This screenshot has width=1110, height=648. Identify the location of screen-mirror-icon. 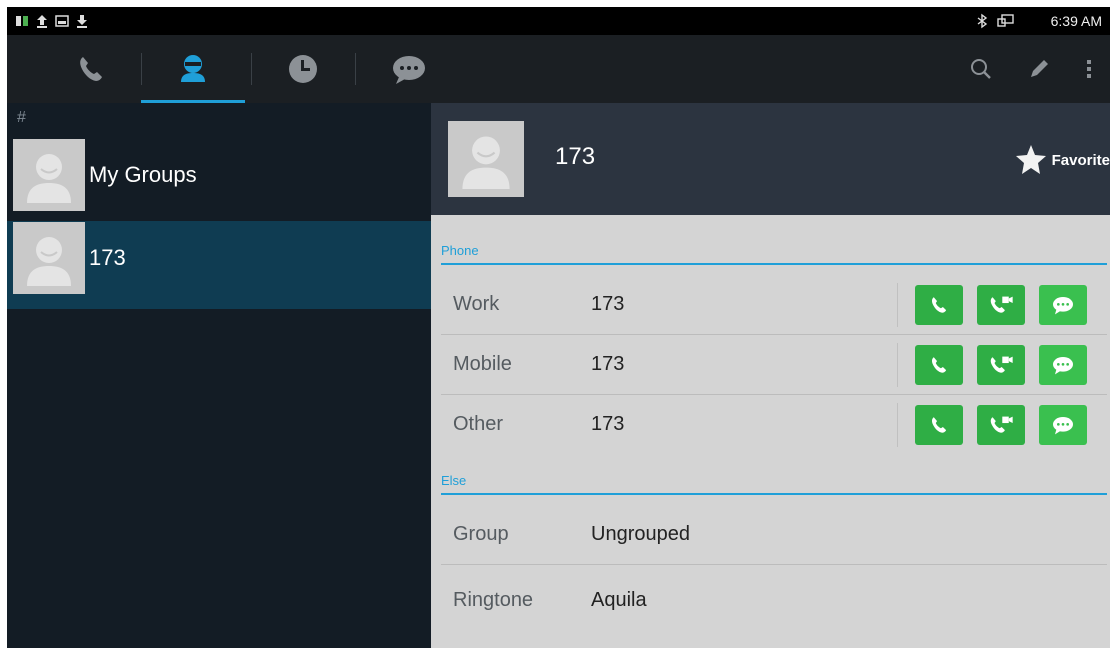
(1005, 20).